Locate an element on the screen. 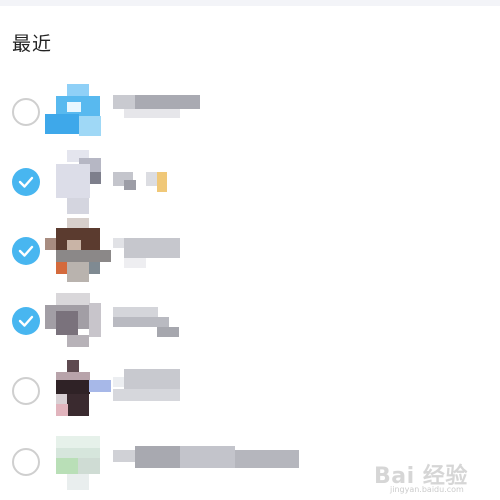 The width and height of the screenshot is (500, 500). section-title-recent: 最近 is located at coordinates (32, 44).